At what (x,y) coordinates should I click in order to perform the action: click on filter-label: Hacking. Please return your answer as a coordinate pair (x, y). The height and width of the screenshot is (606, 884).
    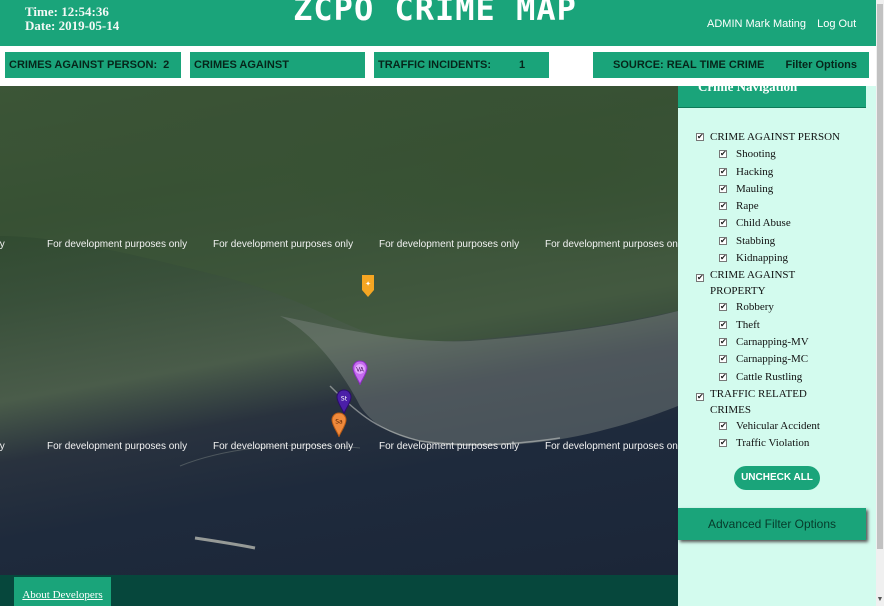
    Looking at the image, I should click on (755, 171).